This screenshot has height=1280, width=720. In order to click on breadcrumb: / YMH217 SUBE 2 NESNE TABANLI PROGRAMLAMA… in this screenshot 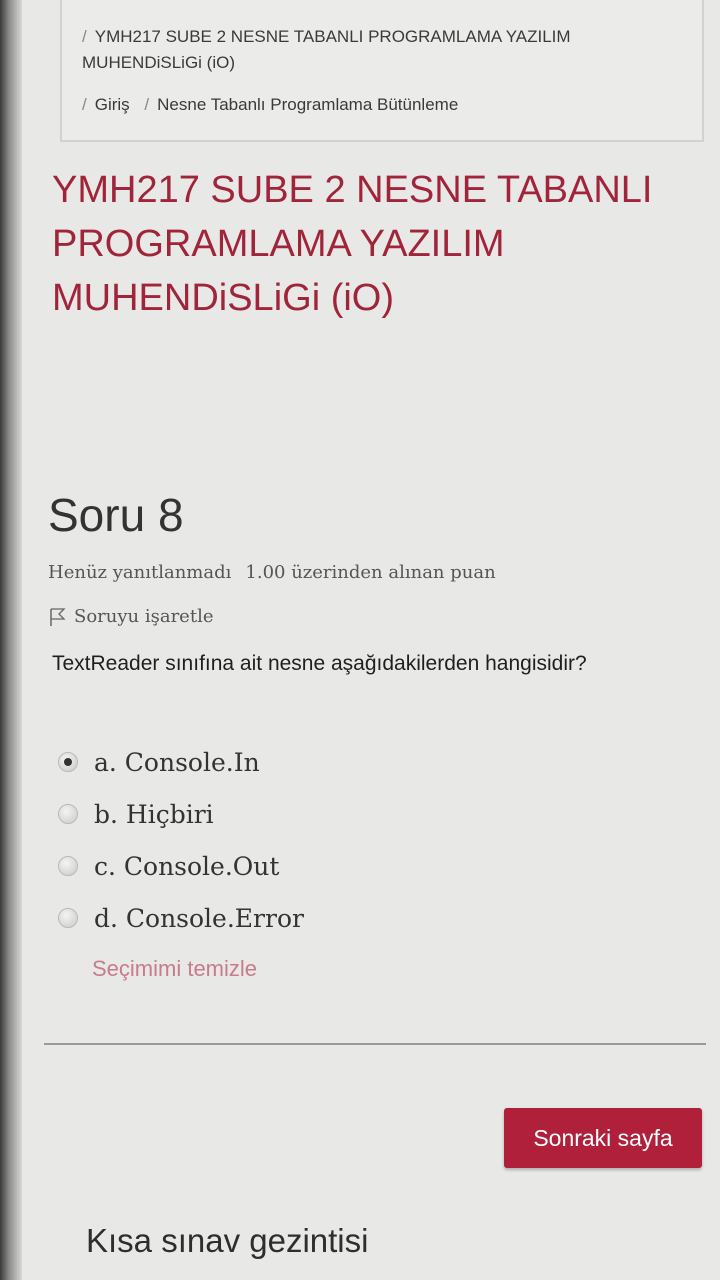, I will do `click(382, 71)`.